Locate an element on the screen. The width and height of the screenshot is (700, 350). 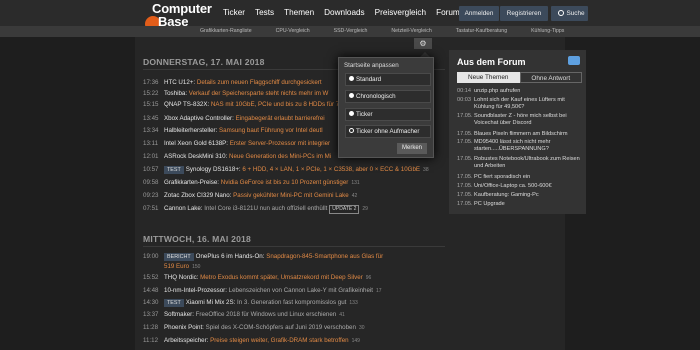
news-title: Zotac Zbox CI329 Nano: is located at coordinates (198, 195).